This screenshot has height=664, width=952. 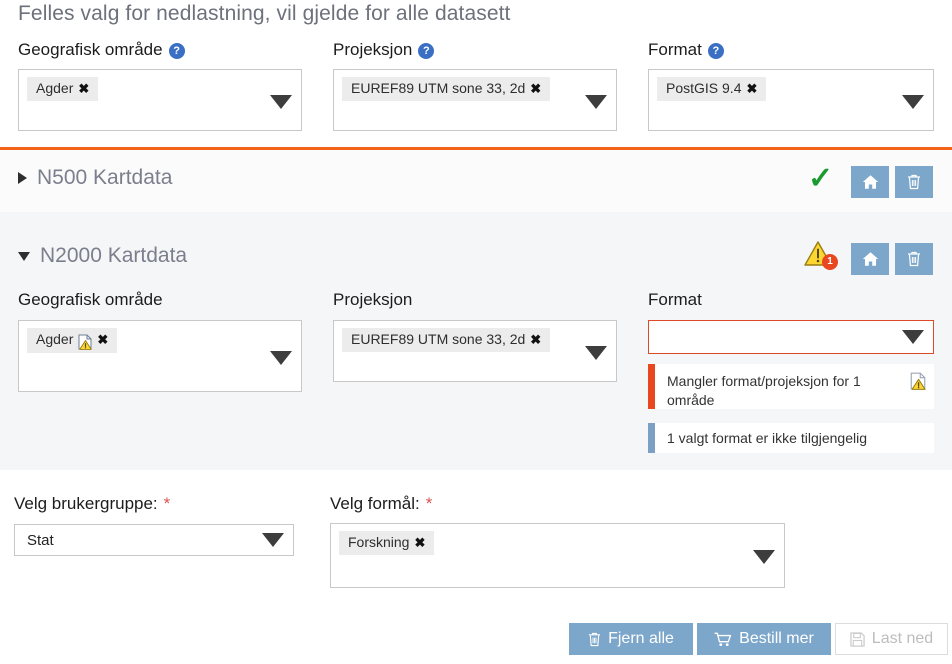 I want to click on remove-all-button: Fjern alle, so click(x=631, y=639).